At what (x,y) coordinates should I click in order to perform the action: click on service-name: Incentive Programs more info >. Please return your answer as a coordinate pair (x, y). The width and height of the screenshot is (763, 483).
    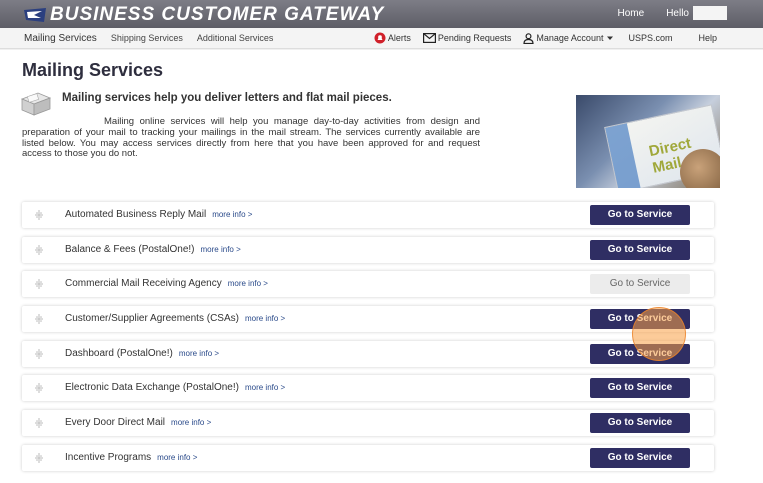
    Looking at the image, I should click on (131, 457).